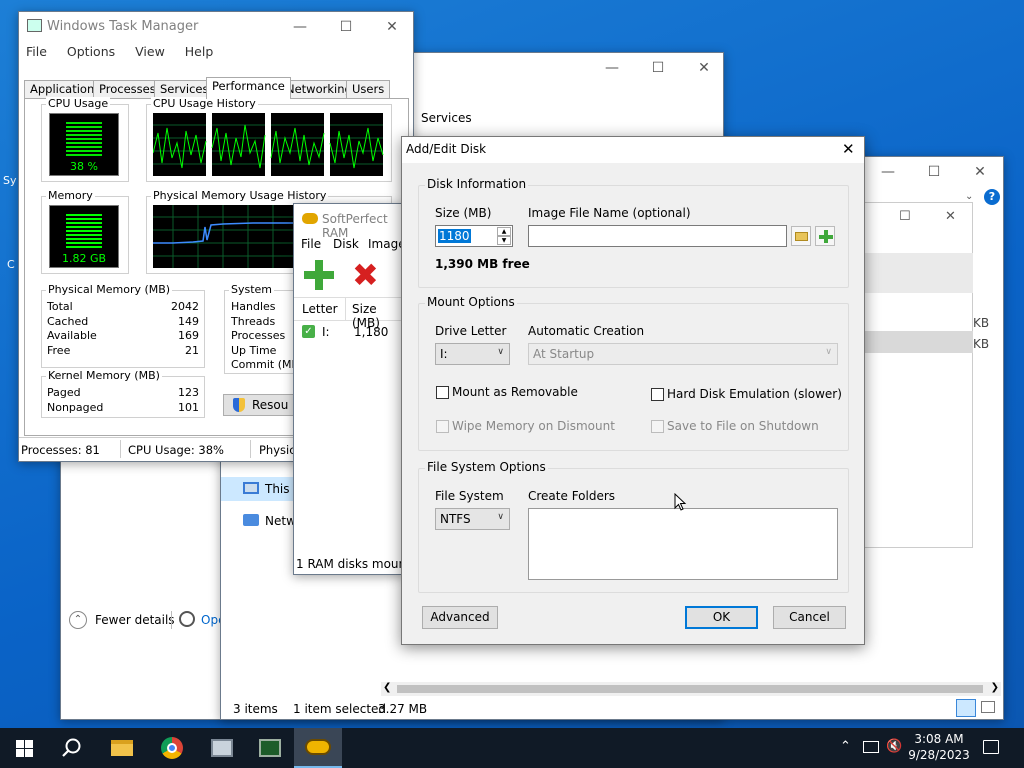 The height and width of the screenshot is (768, 1024). Describe the element at coordinates (319, 275) in the screenshot. I see `add-disk-icon` at that location.